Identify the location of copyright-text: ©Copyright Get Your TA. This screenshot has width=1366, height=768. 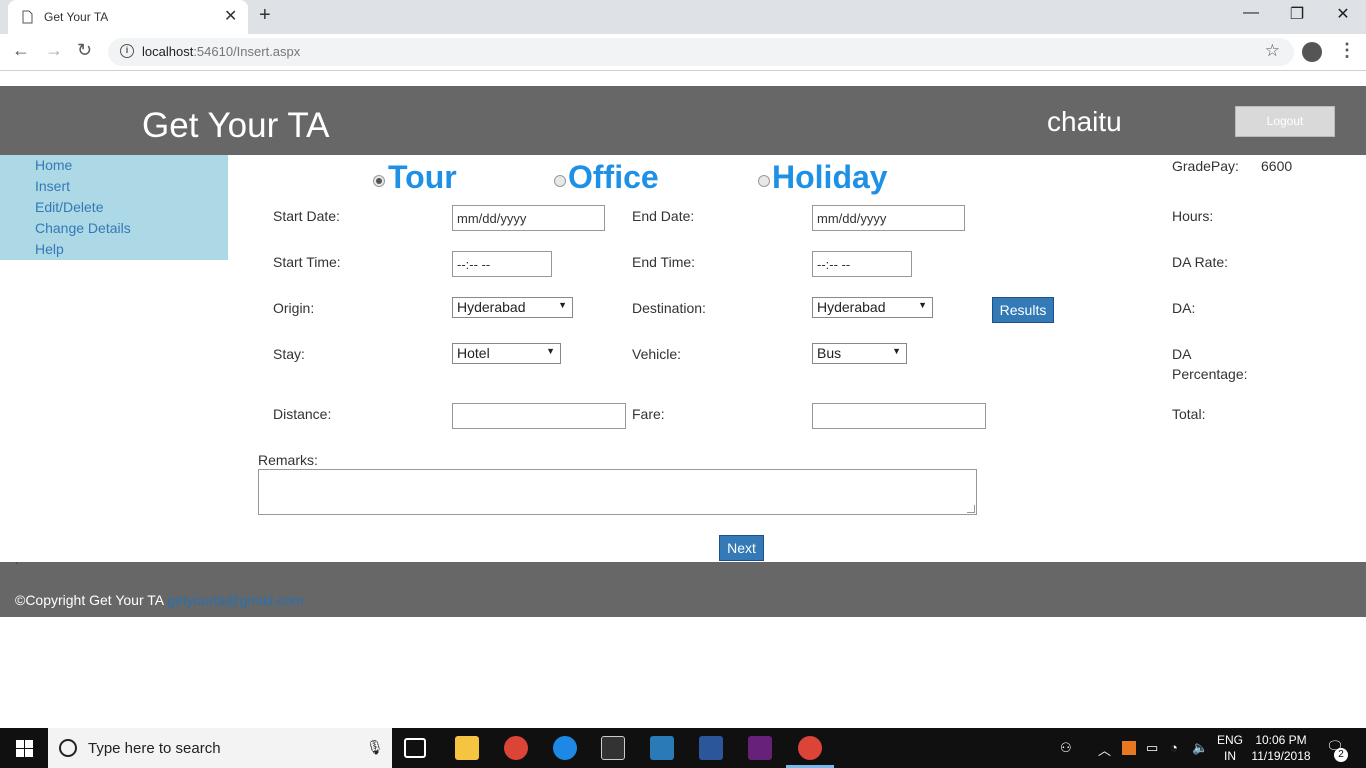
(89, 600).